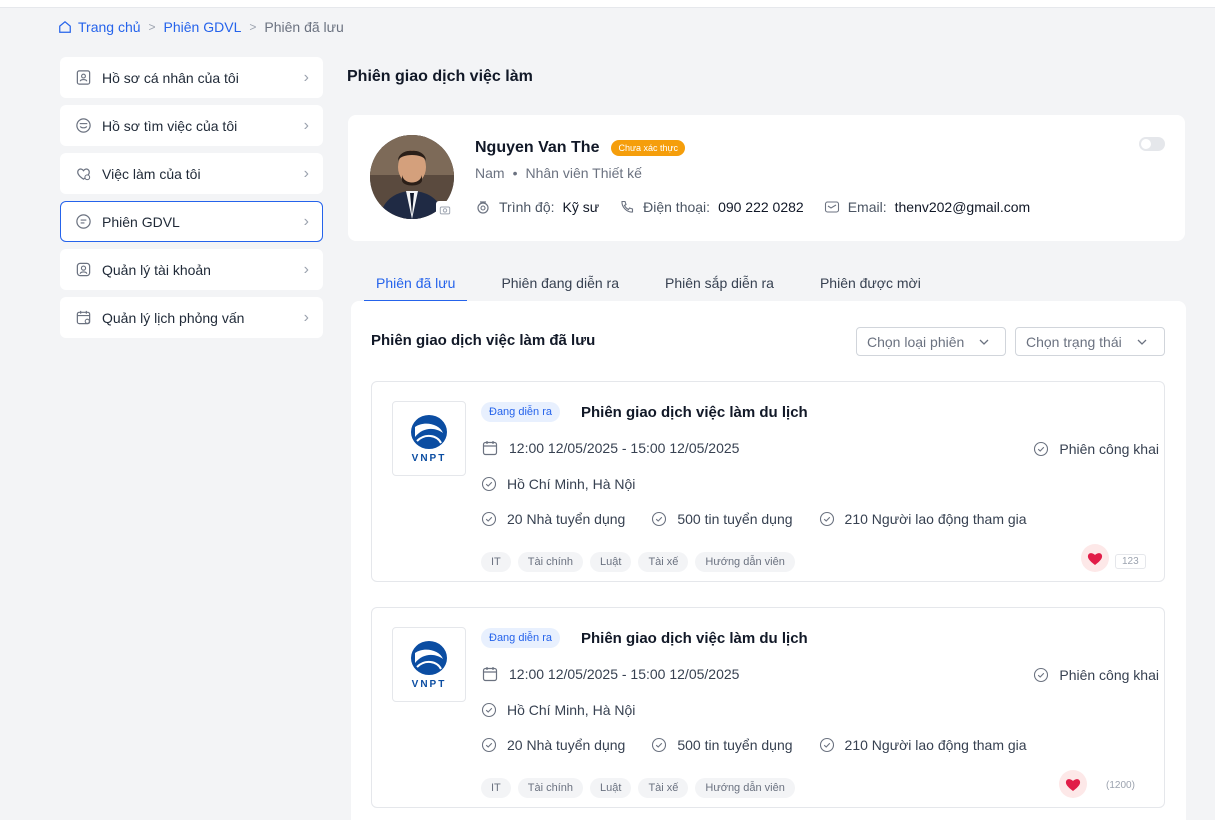 This screenshot has height=820, width=1215. I want to click on breadcrumb: Trang chủ > Phiên GDVL > Phiên đã lưu, so click(201, 27).